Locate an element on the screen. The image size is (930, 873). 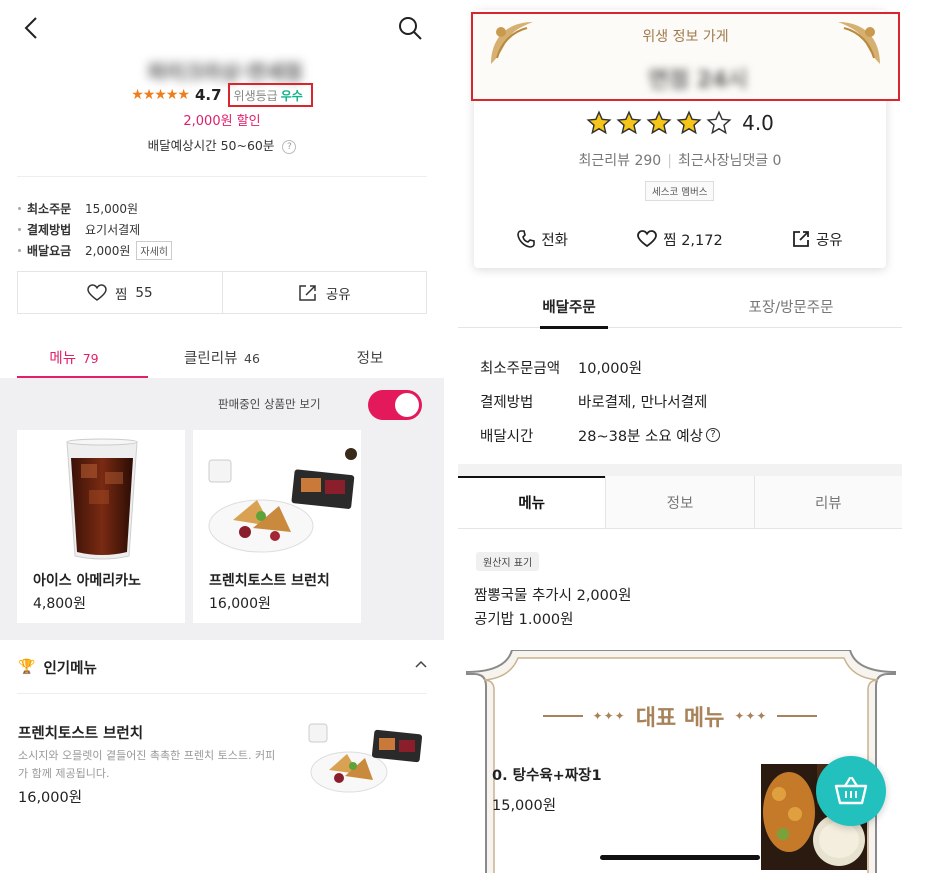
card-price: 4,800원 is located at coordinates (59, 604).